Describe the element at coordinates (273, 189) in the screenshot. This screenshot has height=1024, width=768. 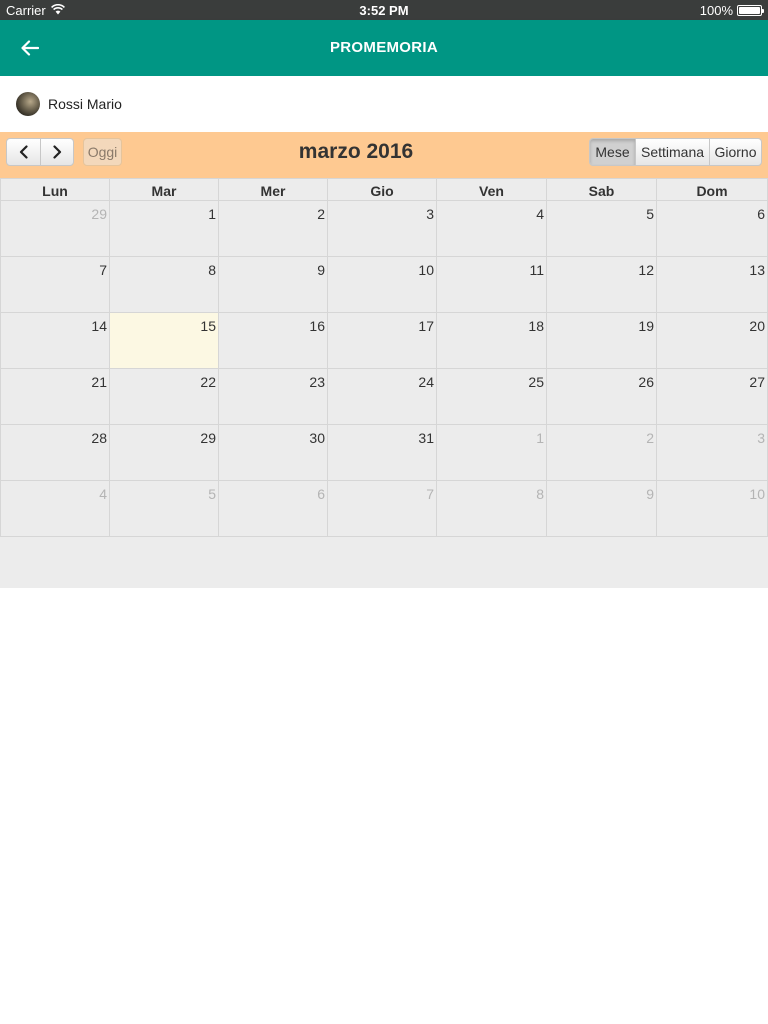
I see `weekday-label: Mer` at that location.